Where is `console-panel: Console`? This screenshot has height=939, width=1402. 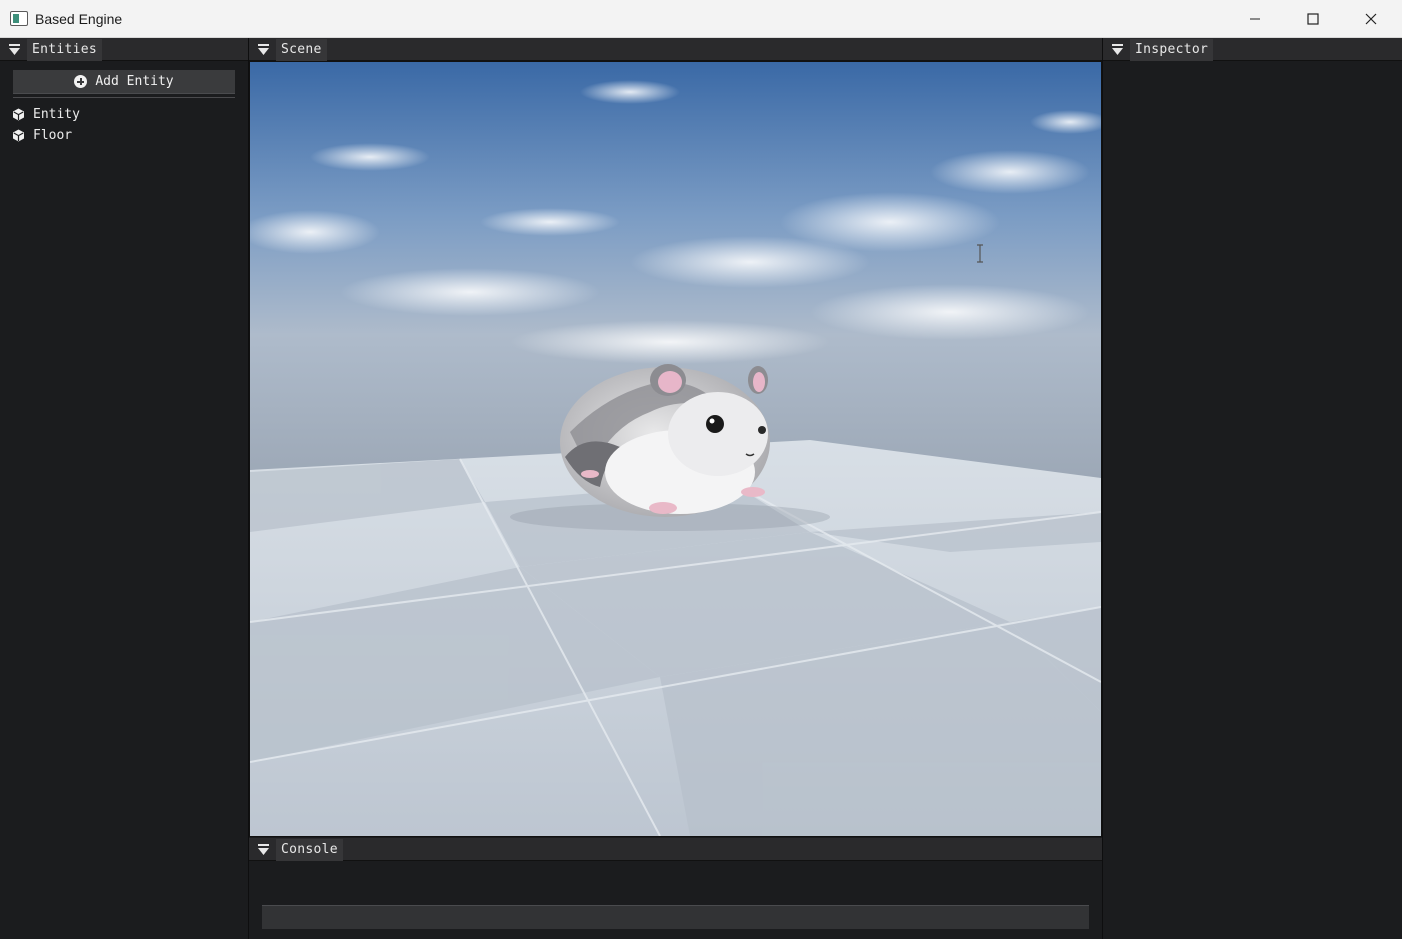 console-panel: Console is located at coordinates (675, 888).